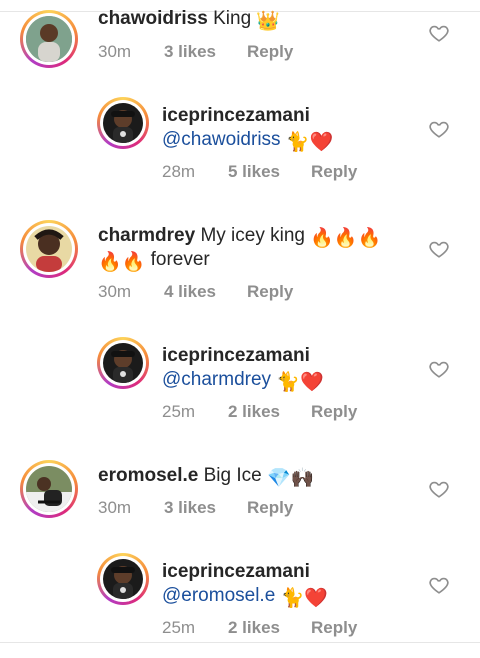 This screenshot has width=480, height=658. I want to click on mention-link: @chawoidriss, so click(221, 139).